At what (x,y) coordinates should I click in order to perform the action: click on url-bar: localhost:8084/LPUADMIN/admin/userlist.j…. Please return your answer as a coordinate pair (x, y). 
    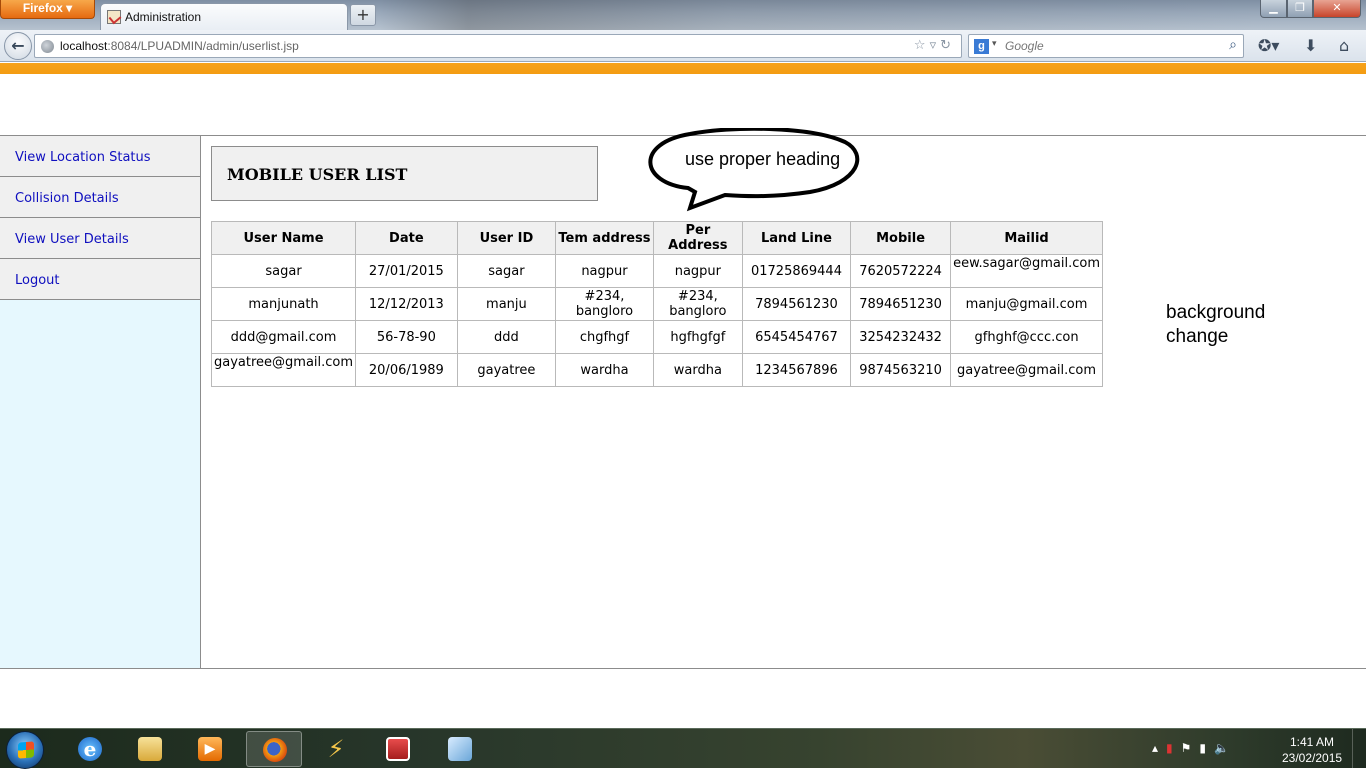
    Looking at the image, I should click on (498, 46).